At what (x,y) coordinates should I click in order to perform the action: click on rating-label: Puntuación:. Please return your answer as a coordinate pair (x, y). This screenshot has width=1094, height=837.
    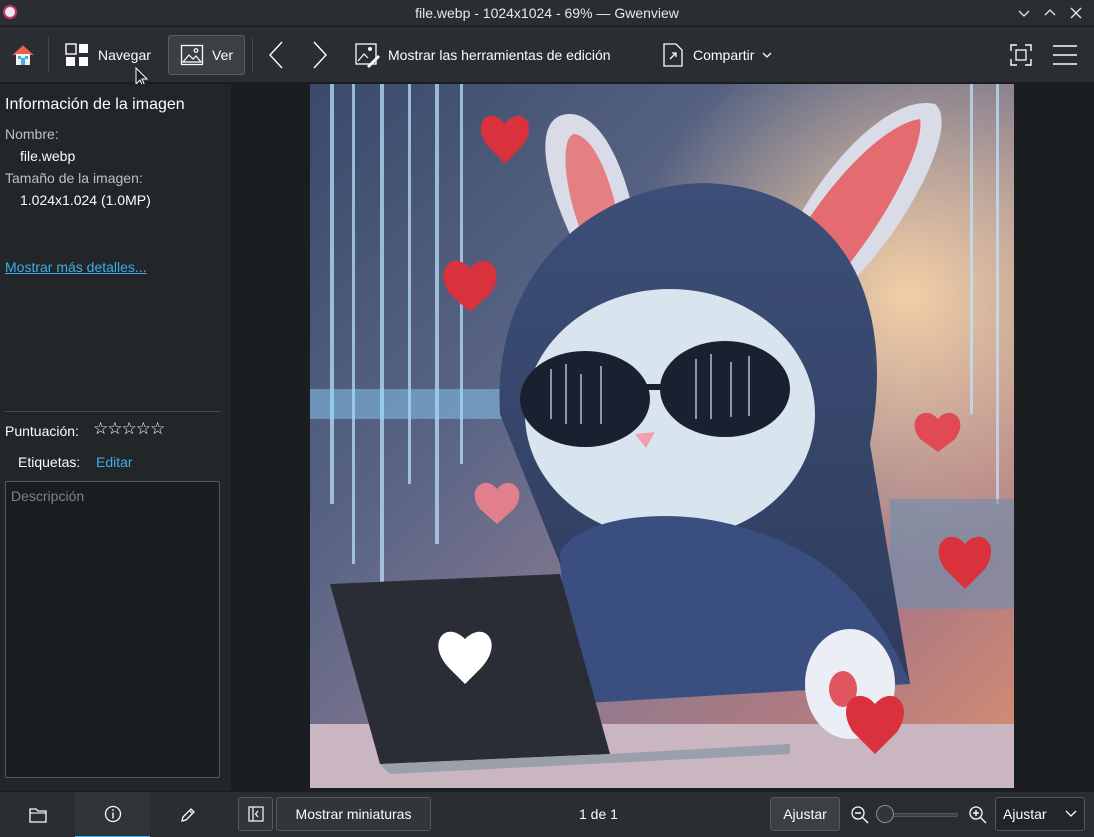
    Looking at the image, I should click on (42, 431).